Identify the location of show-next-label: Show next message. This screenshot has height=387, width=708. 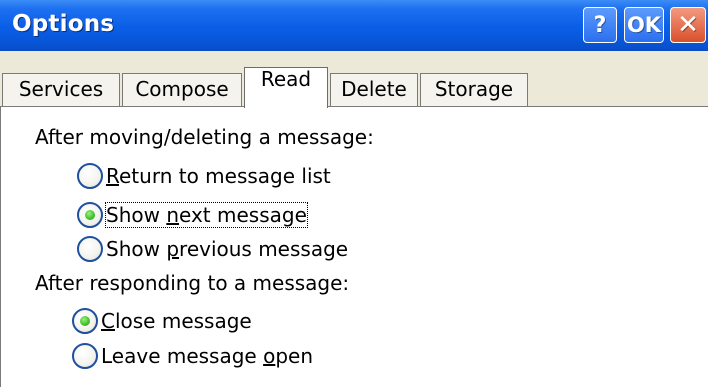
(206, 215).